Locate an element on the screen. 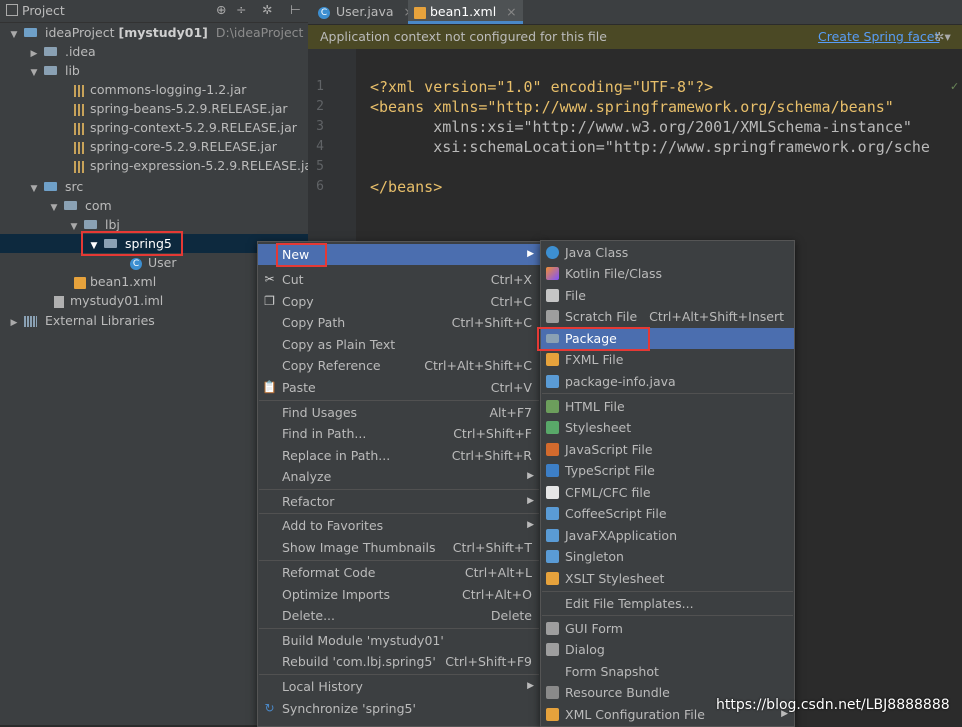  locate-icon: ⊕ is located at coordinates (221, 9).